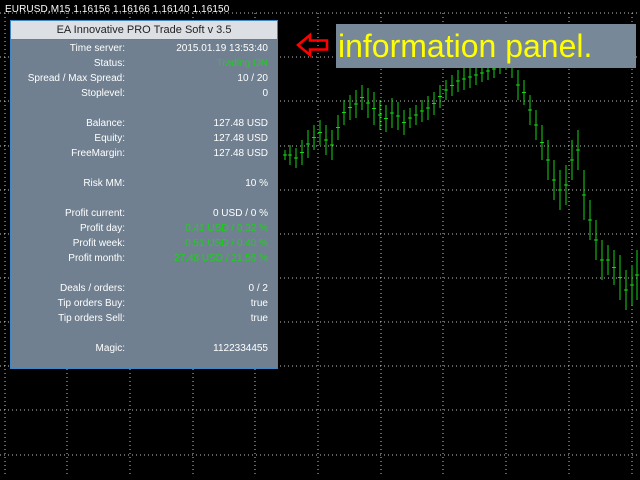  I want to click on row-value: Trading ON, so click(242, 63).